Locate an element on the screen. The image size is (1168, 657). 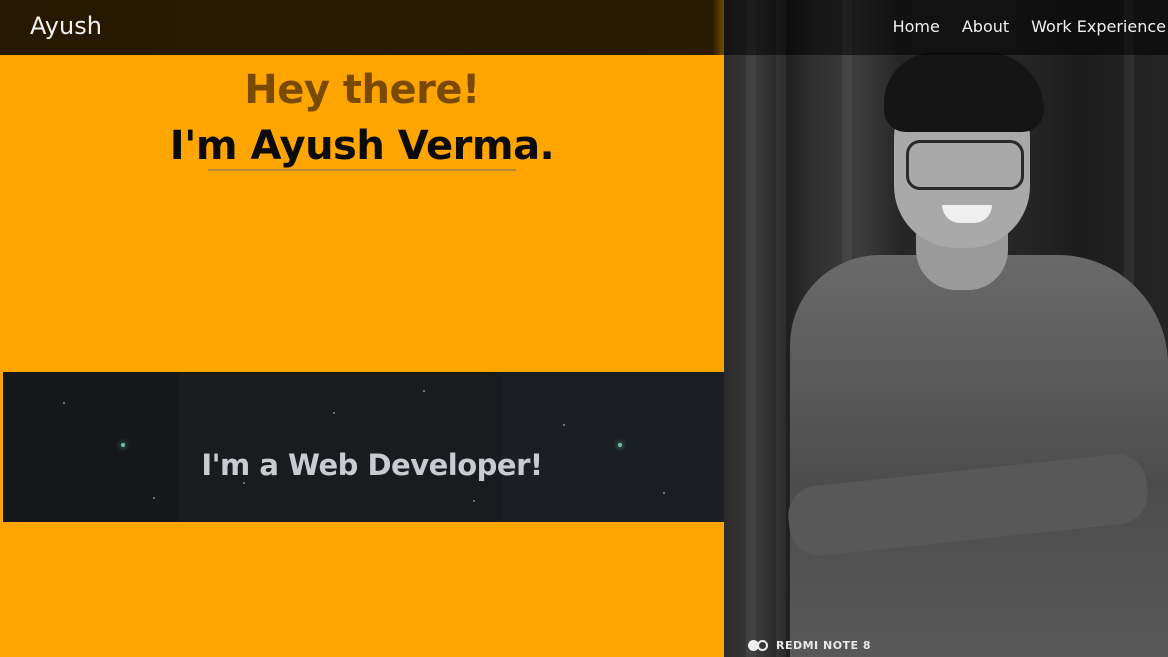
intro-heading: I'm Ayush Verma. is located at coordinates (362, 147).